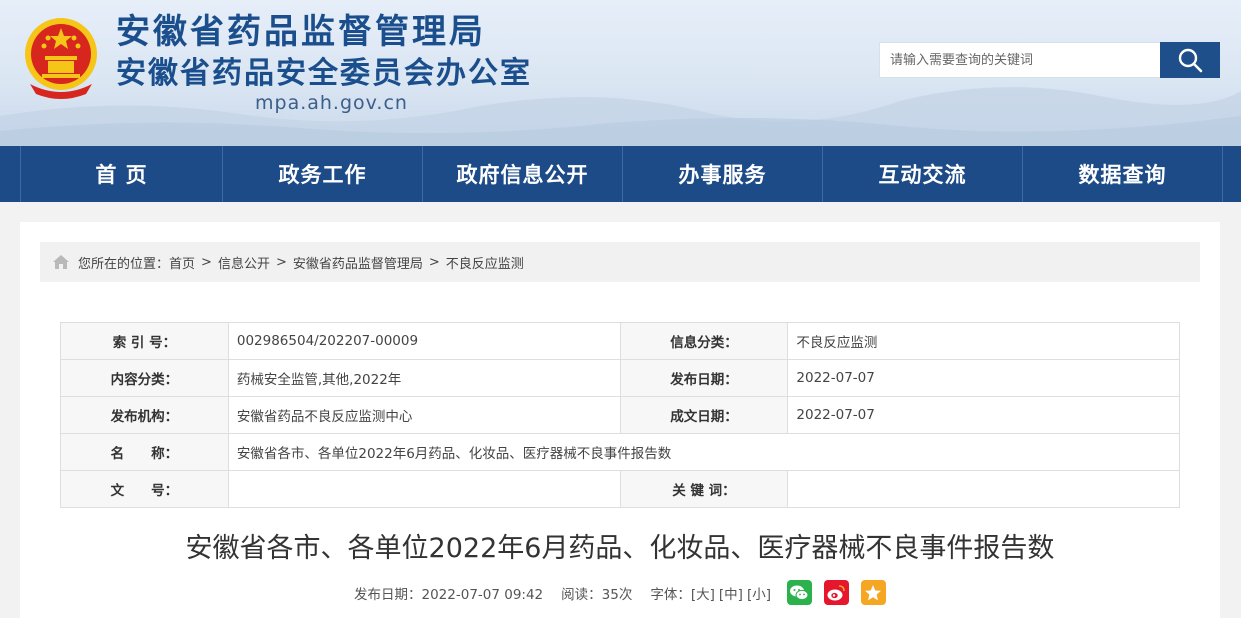 The image size is (1241, 618). Describe the element at coordinates (449, 594) in the screenshot. I see `article-publish-date: 发布日期：2022-07-07 09:42` at that location.